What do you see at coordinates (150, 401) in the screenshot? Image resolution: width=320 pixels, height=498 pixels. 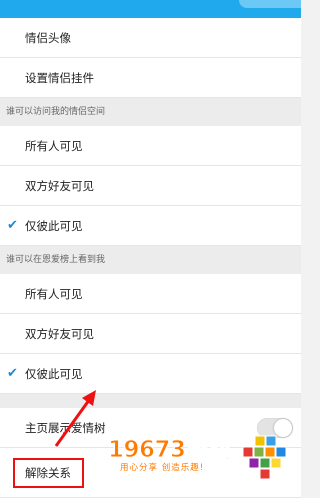 I see `section-spacer` at bounding box center [150, 401].